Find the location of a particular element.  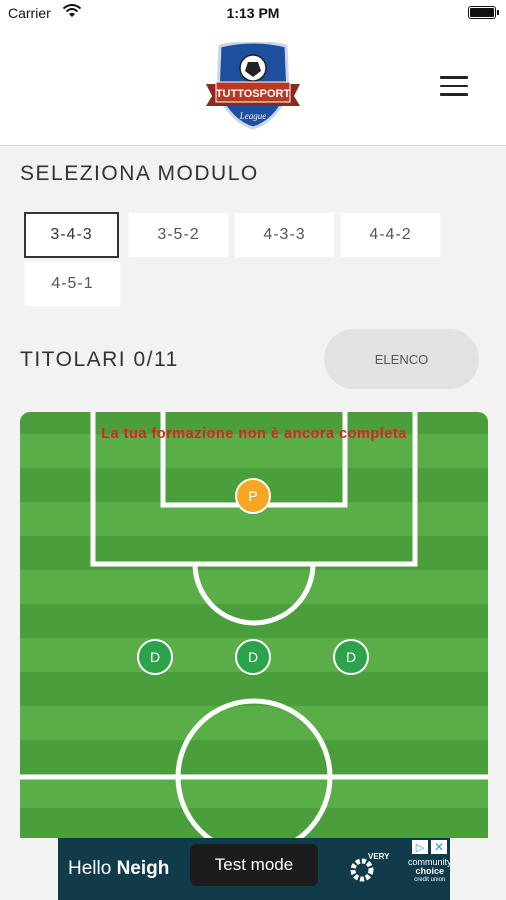

elenco-button: ELENCO is located at coordinates (401, 359).